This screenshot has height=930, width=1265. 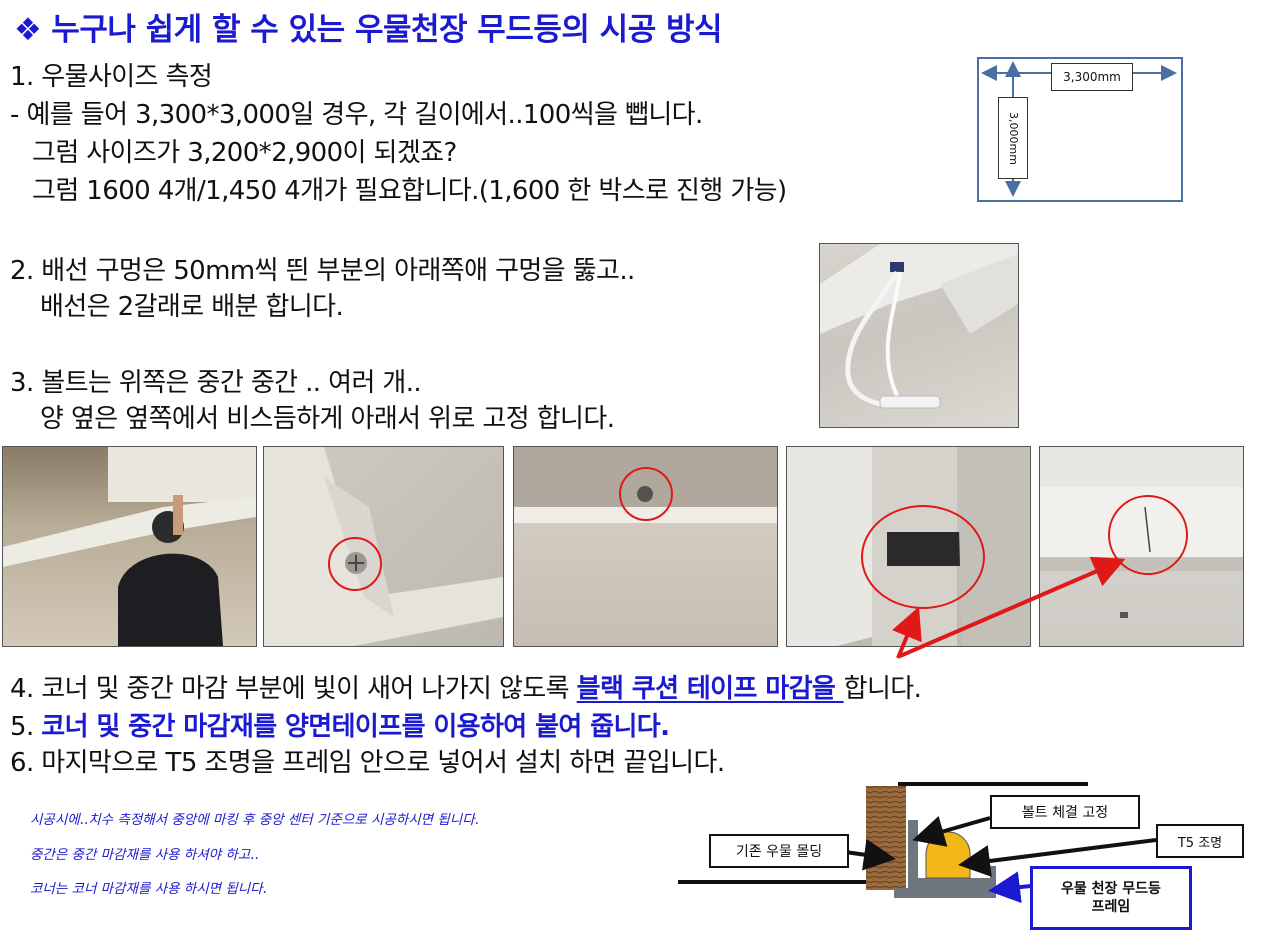 I want to click on note-line3: 코너는 코너 마감재를 사용 하시면 됩니다., so click(x=148, y=889).